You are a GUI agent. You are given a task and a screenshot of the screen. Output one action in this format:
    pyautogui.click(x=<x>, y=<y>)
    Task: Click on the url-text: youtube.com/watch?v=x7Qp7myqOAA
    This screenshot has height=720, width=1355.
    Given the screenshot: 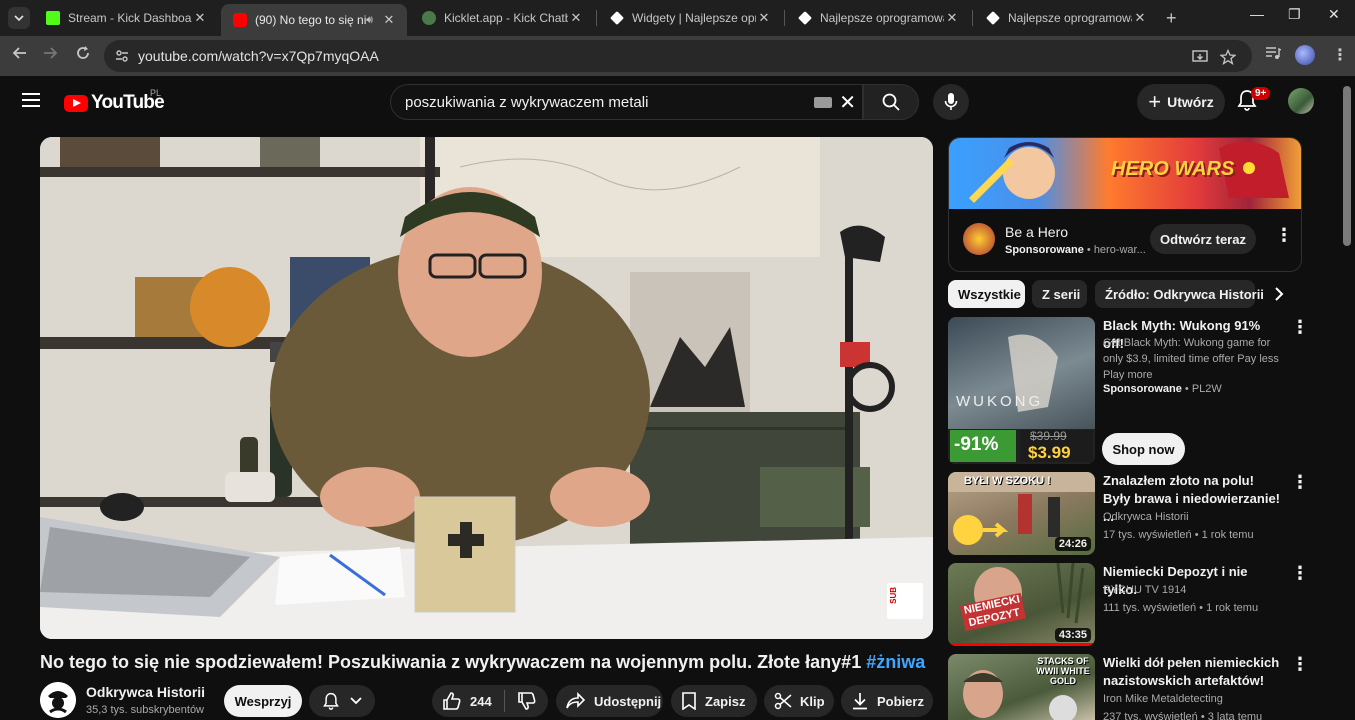 What is the action you would take?
    pyautogui.click(x=258, y=56)
    